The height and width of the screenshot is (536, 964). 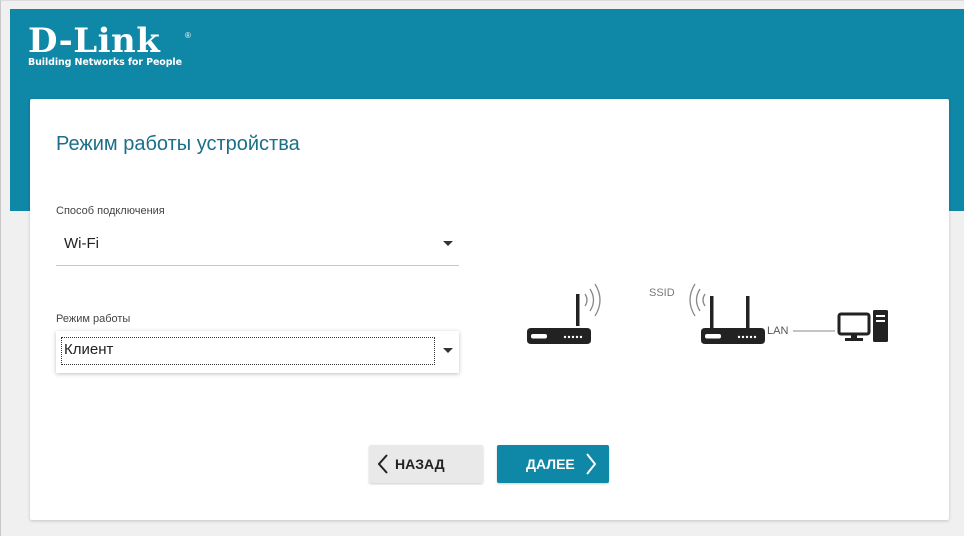 I want to click on back-button-label: НАЗАД, so click(x=420, y=464).